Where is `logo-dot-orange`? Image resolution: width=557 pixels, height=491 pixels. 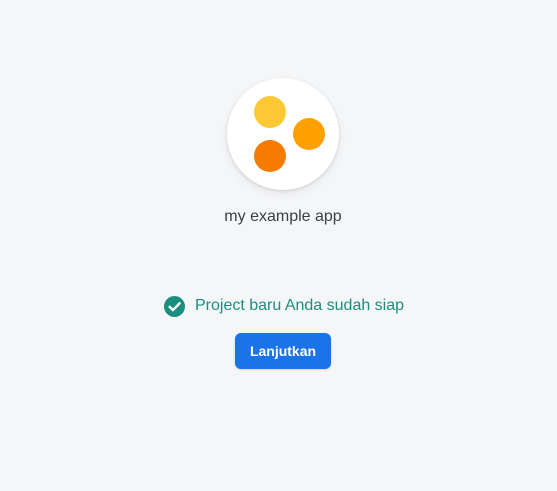
logo-dot-orange is located at coordinates (270, 156).